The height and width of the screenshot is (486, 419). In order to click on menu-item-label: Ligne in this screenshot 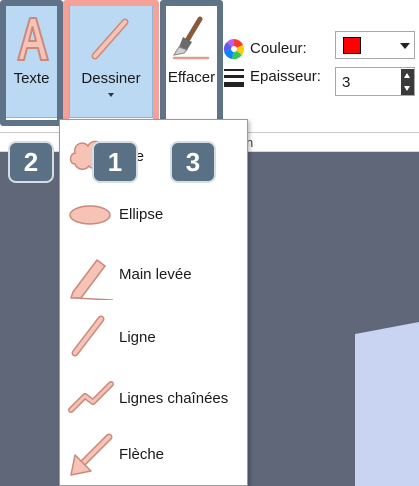, I will do `click(137, 337)`.